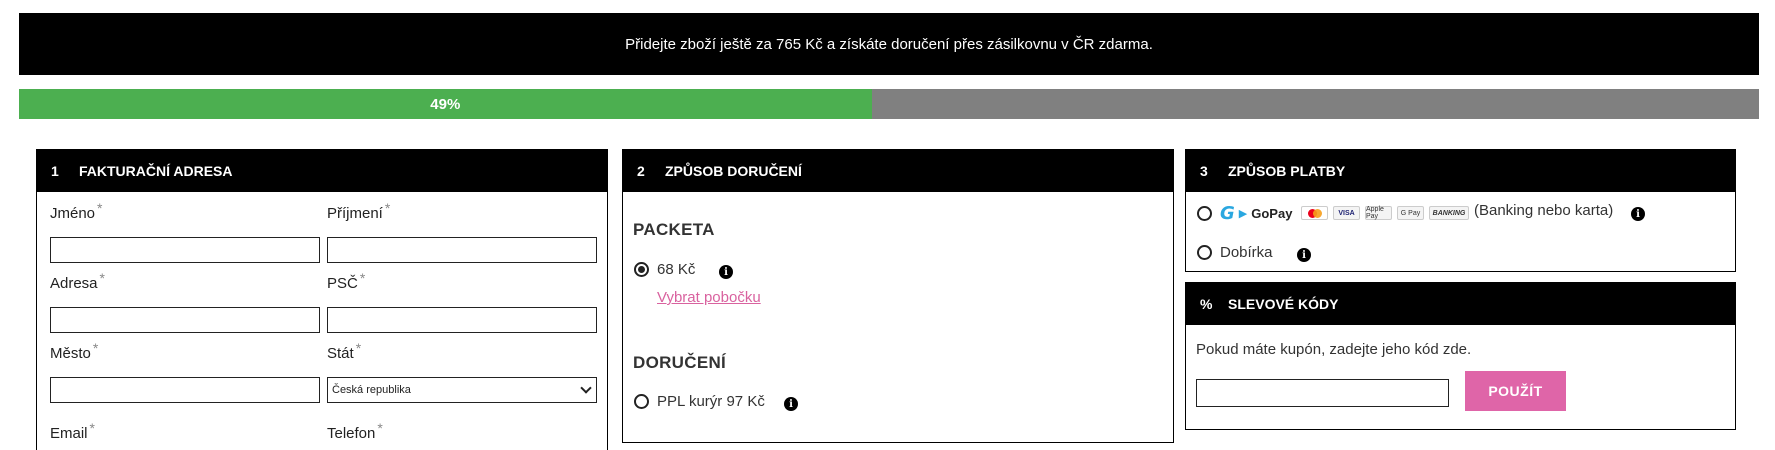 The width and height of the screenshot is (1775, 450). Describe the element at coordinates (74, 283) in the screenshot. I see `address-label-text: Adresa` at that location.